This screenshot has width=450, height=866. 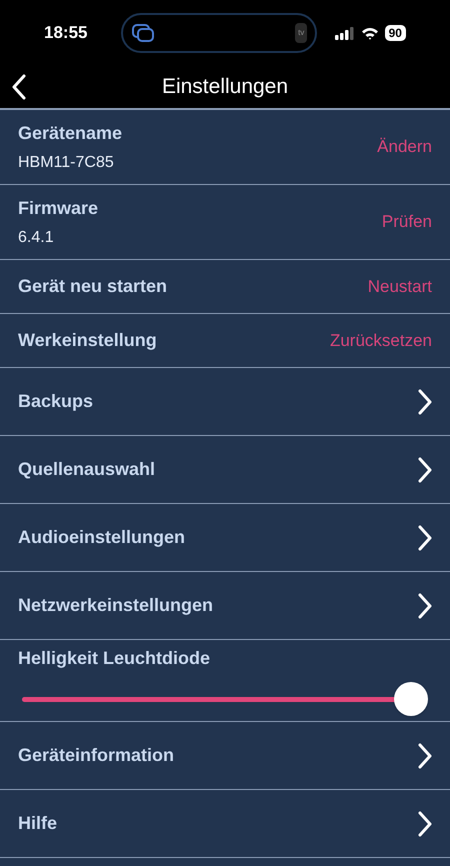 I want to click on setting-label: Backups, so click(x=56, y=401).